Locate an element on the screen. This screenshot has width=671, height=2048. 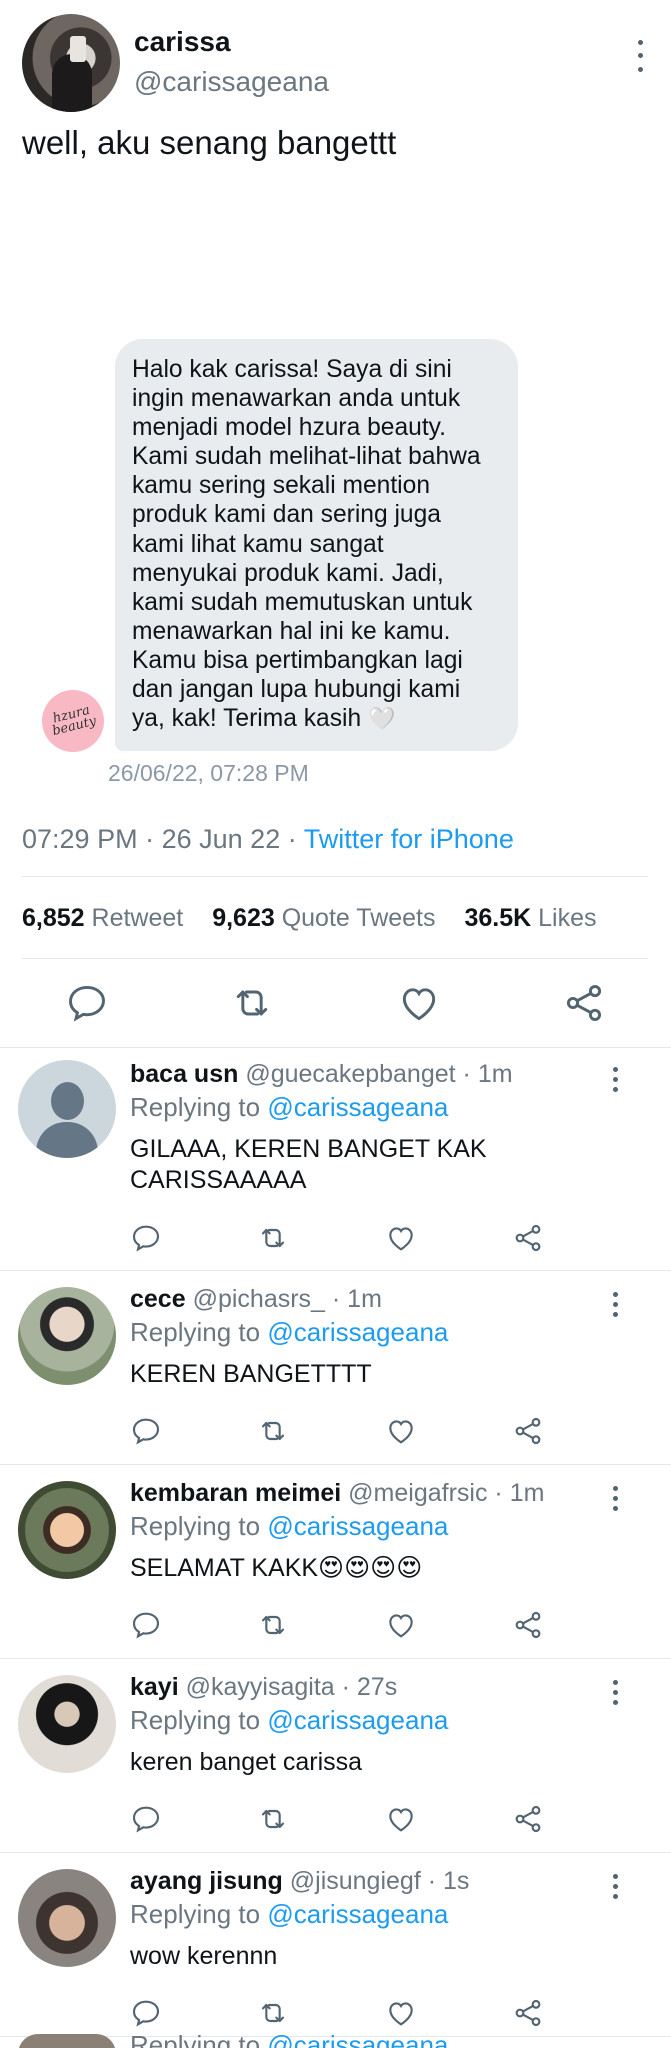
divider is located at coordinates (335, 1047).